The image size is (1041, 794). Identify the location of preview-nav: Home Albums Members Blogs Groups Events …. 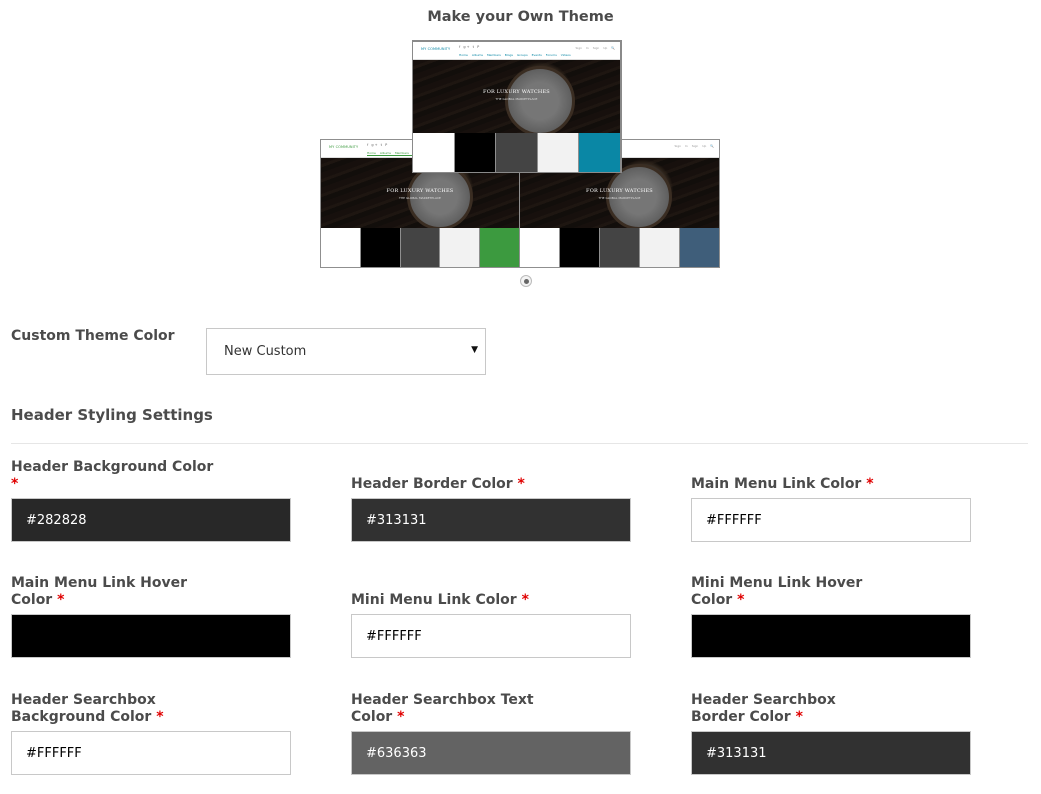
(515, 55).